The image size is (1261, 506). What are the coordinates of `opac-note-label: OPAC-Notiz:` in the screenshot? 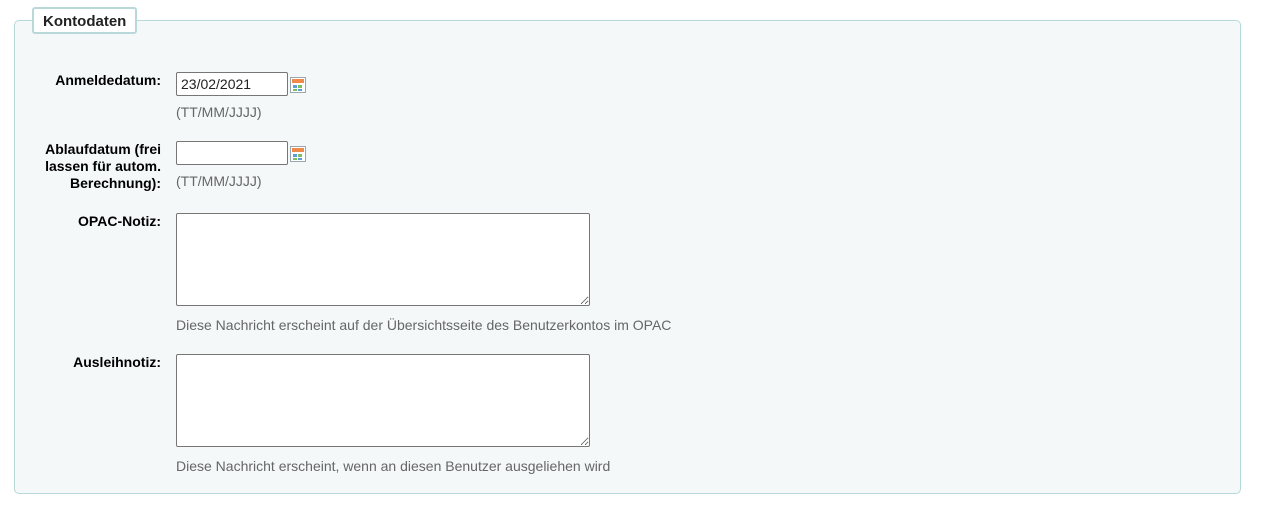 It's located at (119, 221).